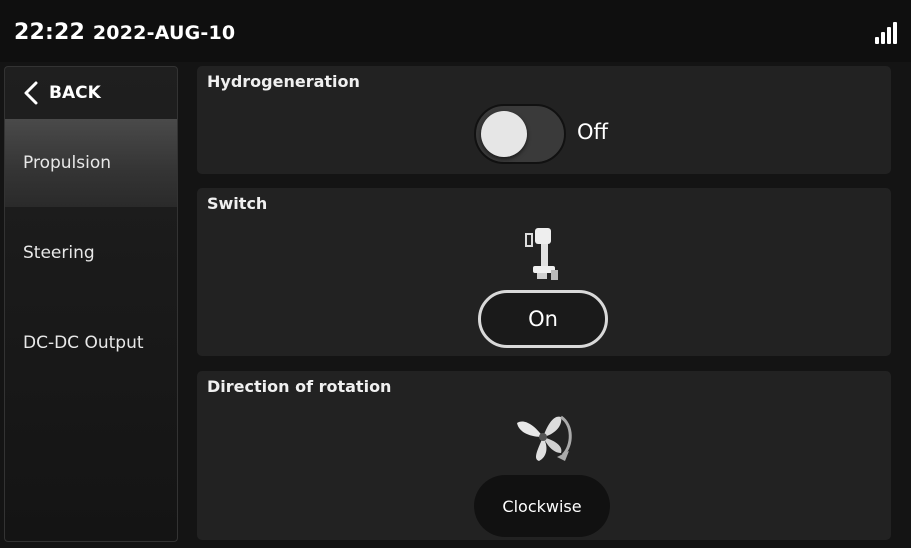 The width and height of the screenshot is (911, 548). What do you see at coordinates (541, 254) in the screenshot?
I see `outboard-motor-icon` at bounding box center [541, 254].